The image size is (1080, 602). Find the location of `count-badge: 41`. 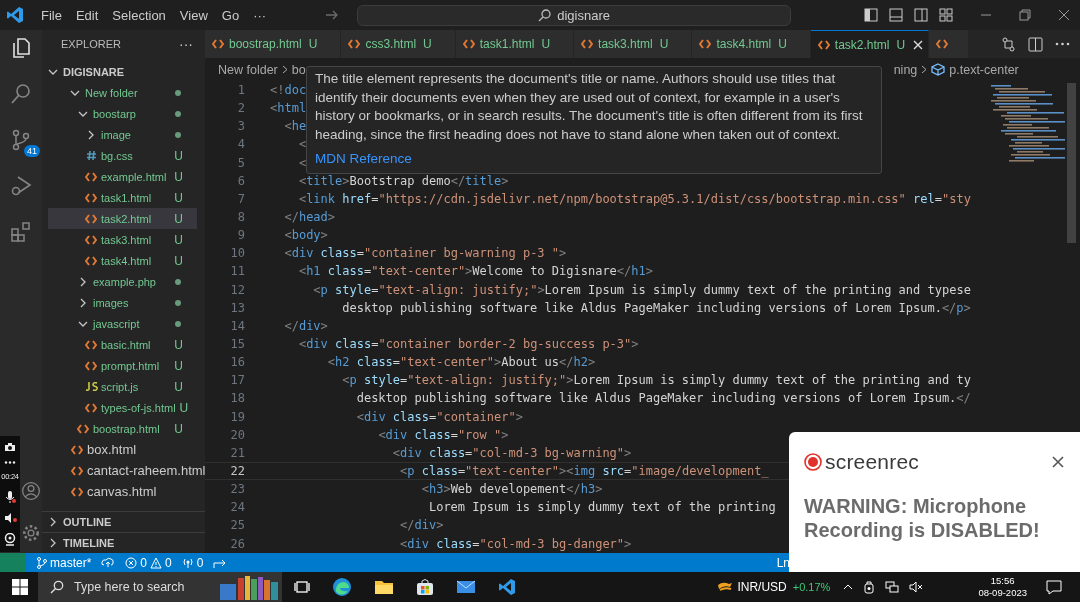

count-badge: 41 is located at coordinates (32, 151).